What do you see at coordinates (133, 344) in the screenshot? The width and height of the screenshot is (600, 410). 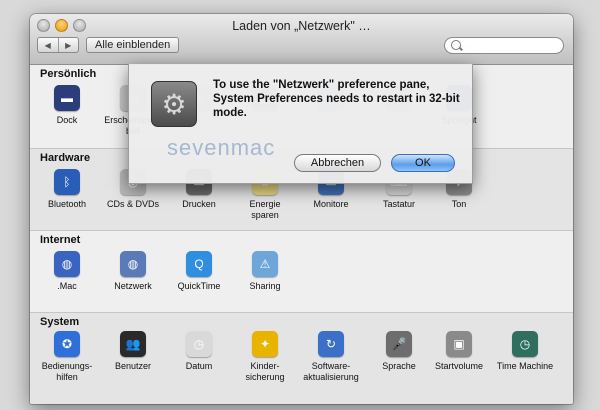 I see `accounts-icon: 👥` at bounding box center [133, 344].